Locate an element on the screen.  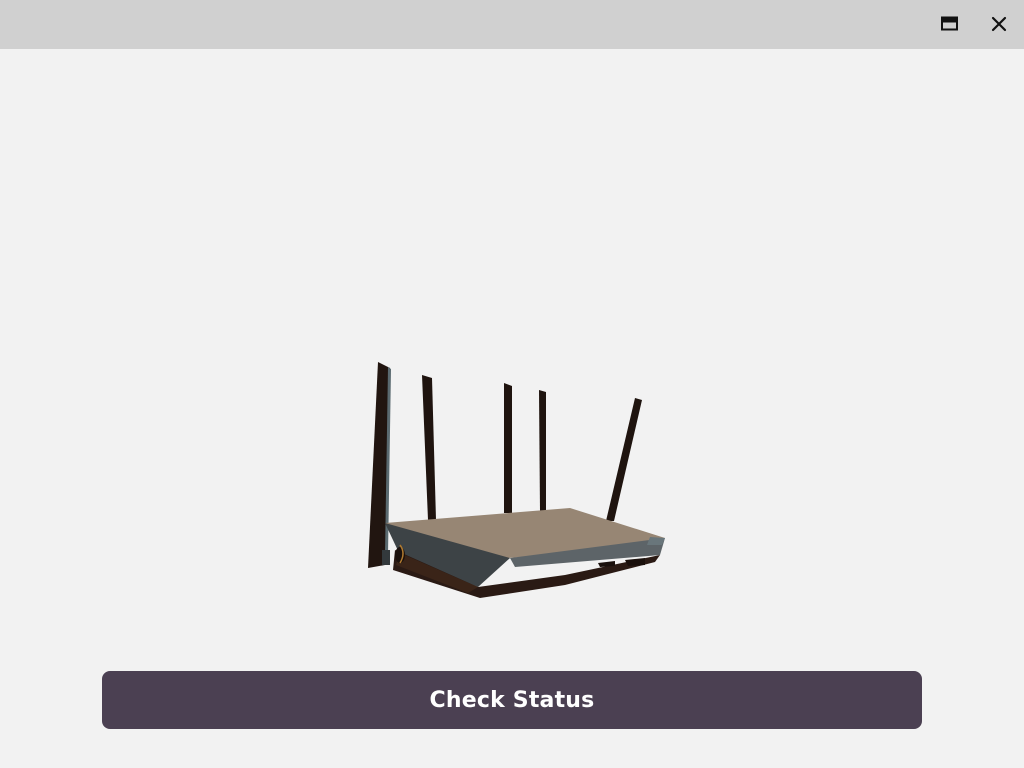
close-window-button is located at coordinates (999, 24).